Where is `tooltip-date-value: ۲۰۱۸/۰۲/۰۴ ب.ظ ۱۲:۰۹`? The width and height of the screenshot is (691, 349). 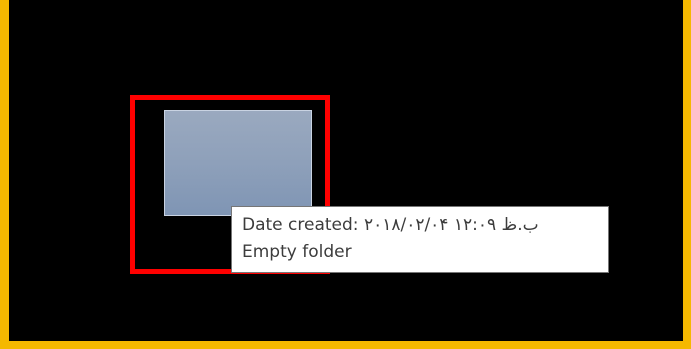 tooltip-date-value: ۲۰۱۸/۰۲/۰۴ ب.ظ ۱۲:۰۹ is located at coordinates (451, 225).